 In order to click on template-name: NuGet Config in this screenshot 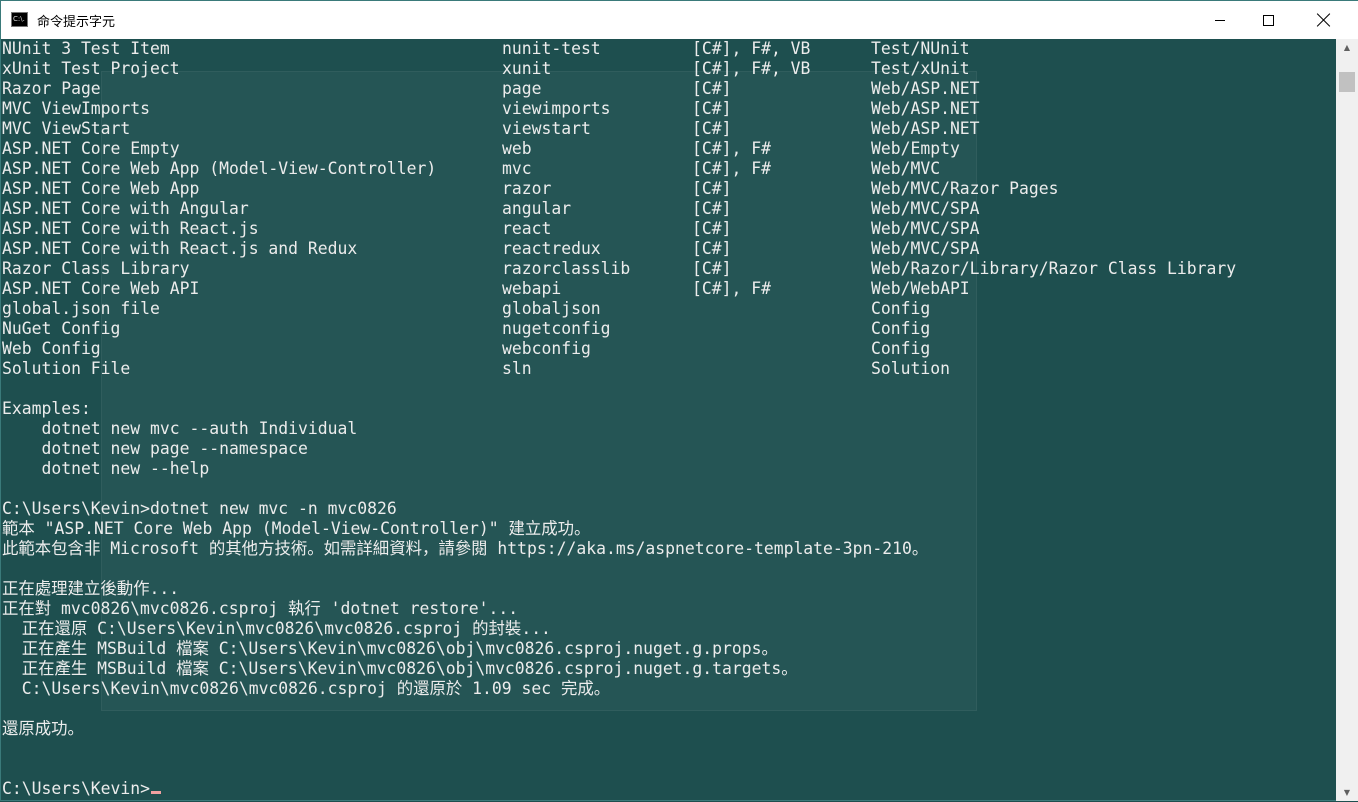, I will do `click(61, 328)`.